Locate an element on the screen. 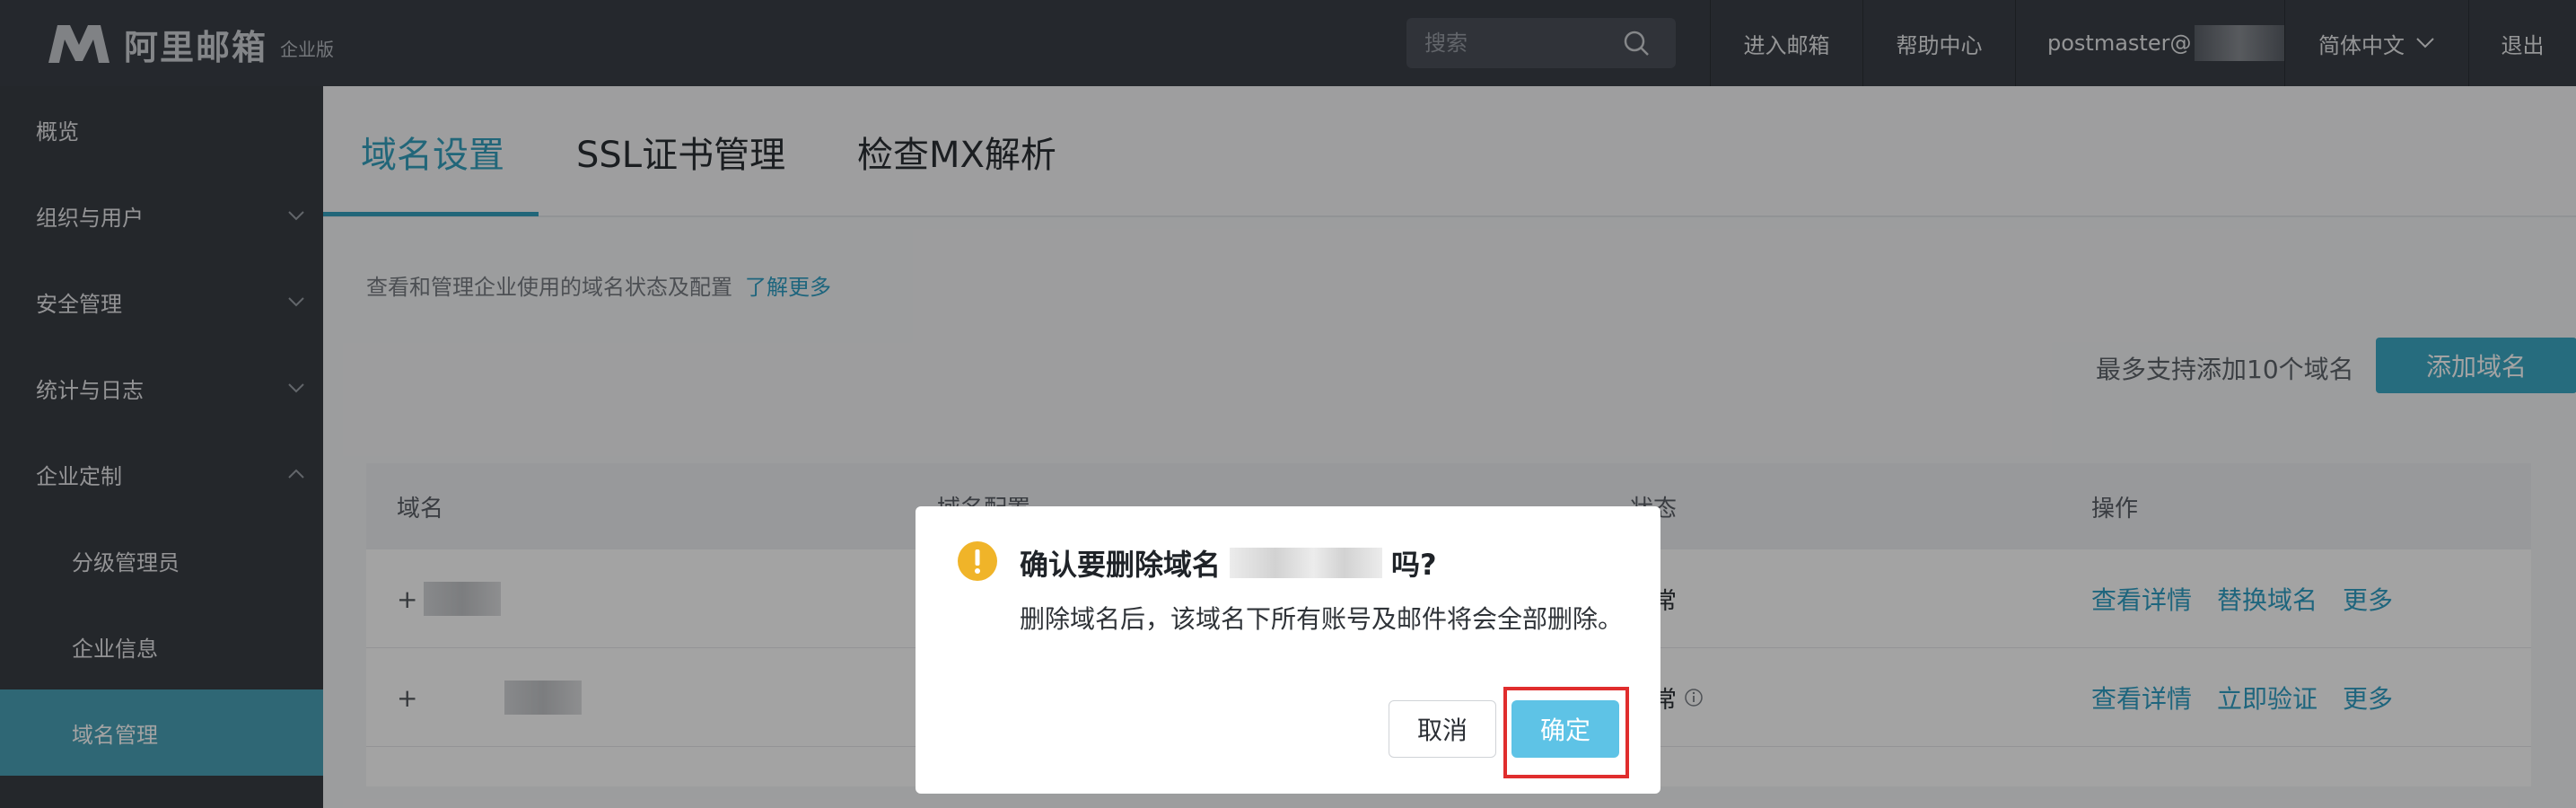  dialog-title-suffix: 吗? is located at coordinates (1414, 565).